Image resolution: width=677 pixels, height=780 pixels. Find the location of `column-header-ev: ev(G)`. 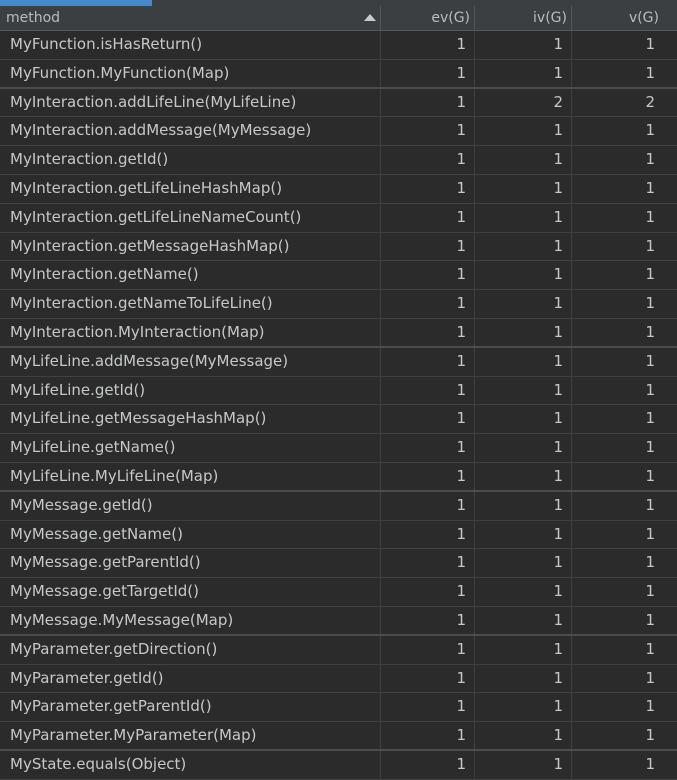

column-header-ev: ev(G) is located at coordinates (428, 18).